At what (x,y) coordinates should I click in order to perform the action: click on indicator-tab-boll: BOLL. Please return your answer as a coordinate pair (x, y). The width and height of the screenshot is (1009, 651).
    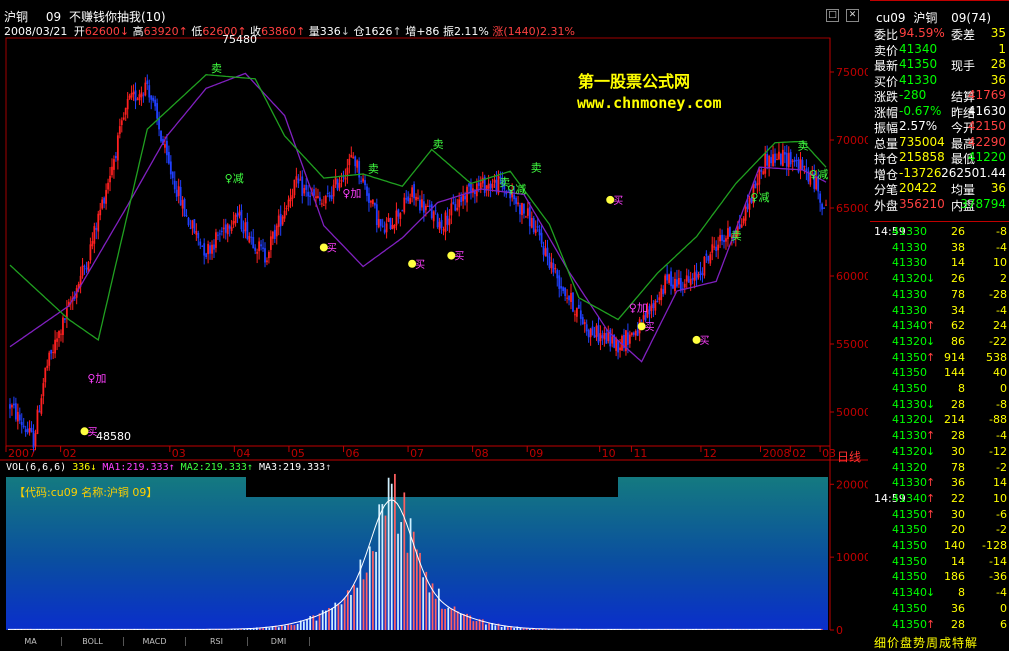
    Looking at the image, I should click on (93, 641).